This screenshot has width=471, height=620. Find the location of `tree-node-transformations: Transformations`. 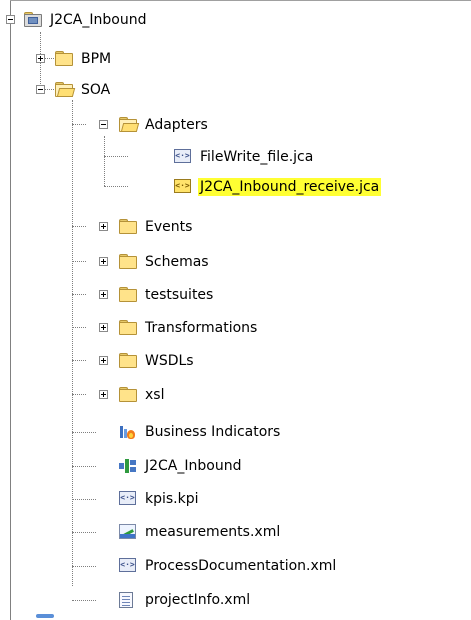

tree-node-transformations: Transformations is located at coordinates (189, 328).